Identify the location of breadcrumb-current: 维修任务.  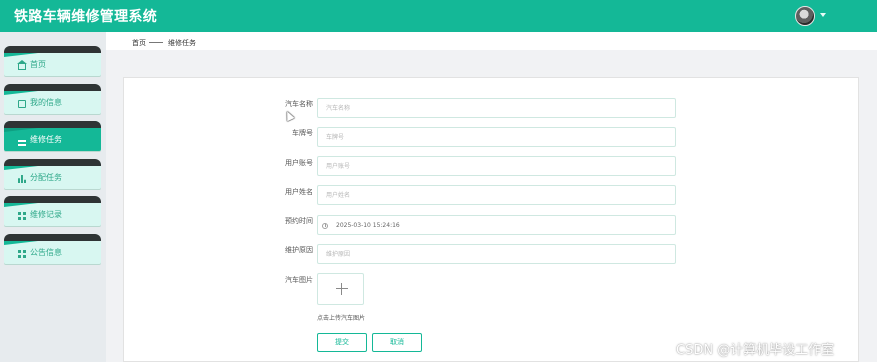
(182, 43).